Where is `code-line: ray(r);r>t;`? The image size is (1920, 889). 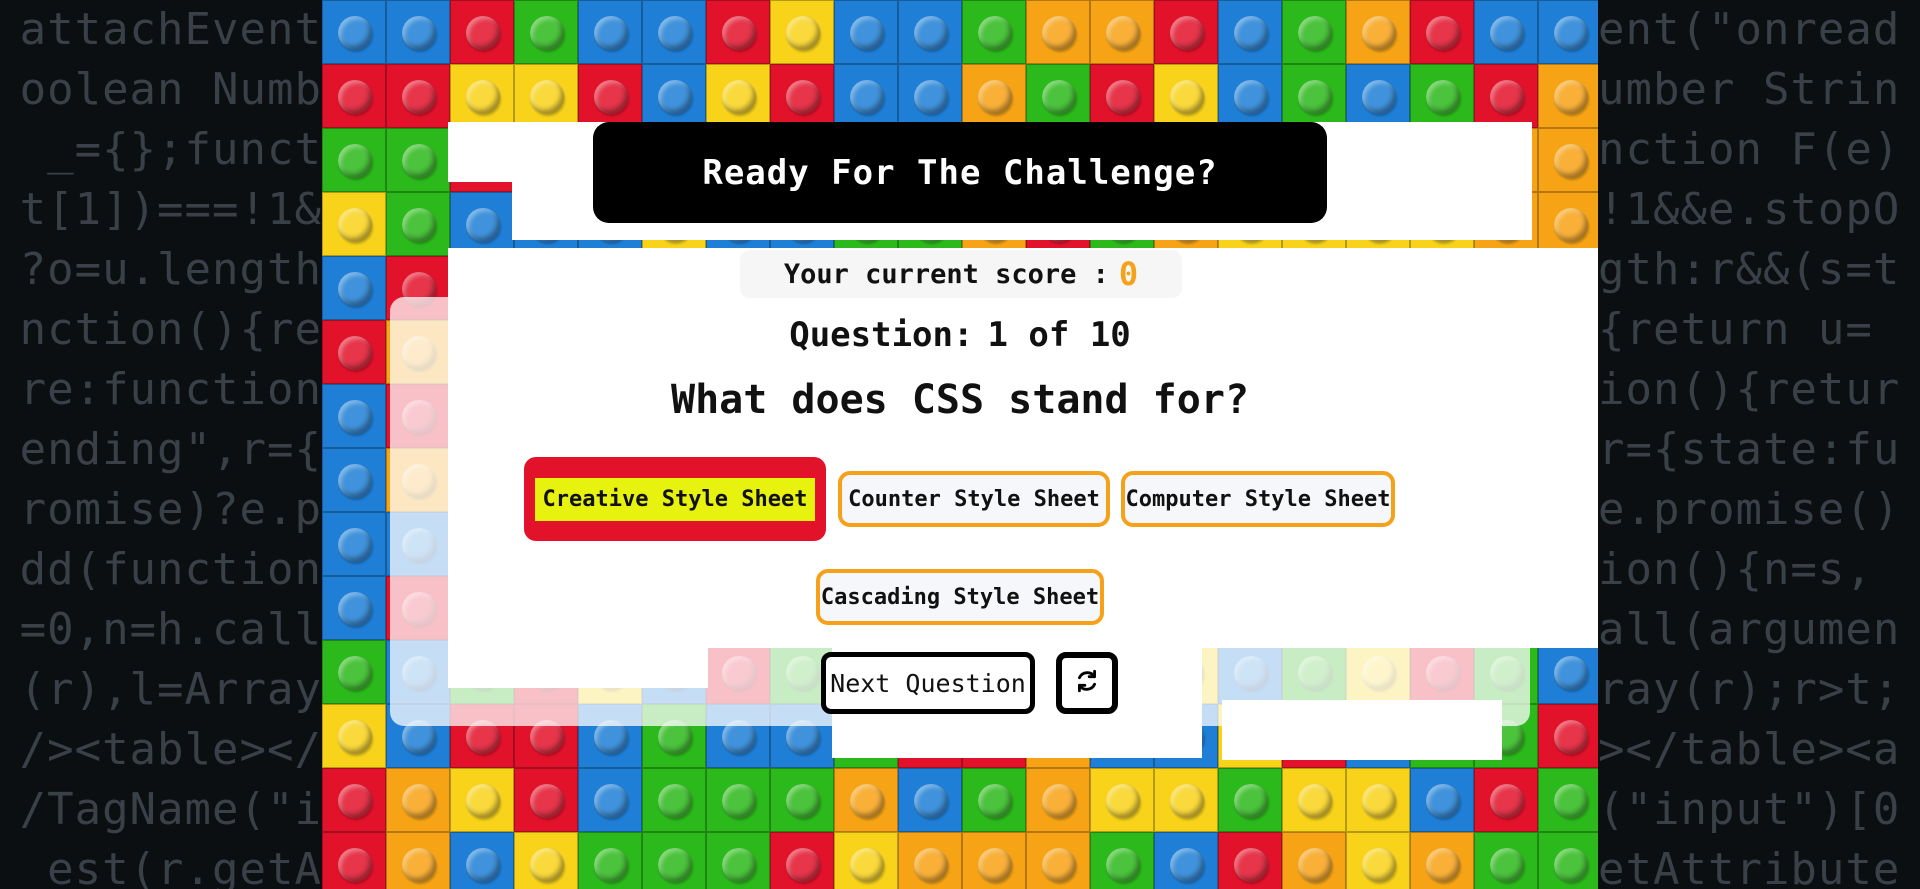
code-line: ray(r);r>t; is located at coordinates (1749, 689).